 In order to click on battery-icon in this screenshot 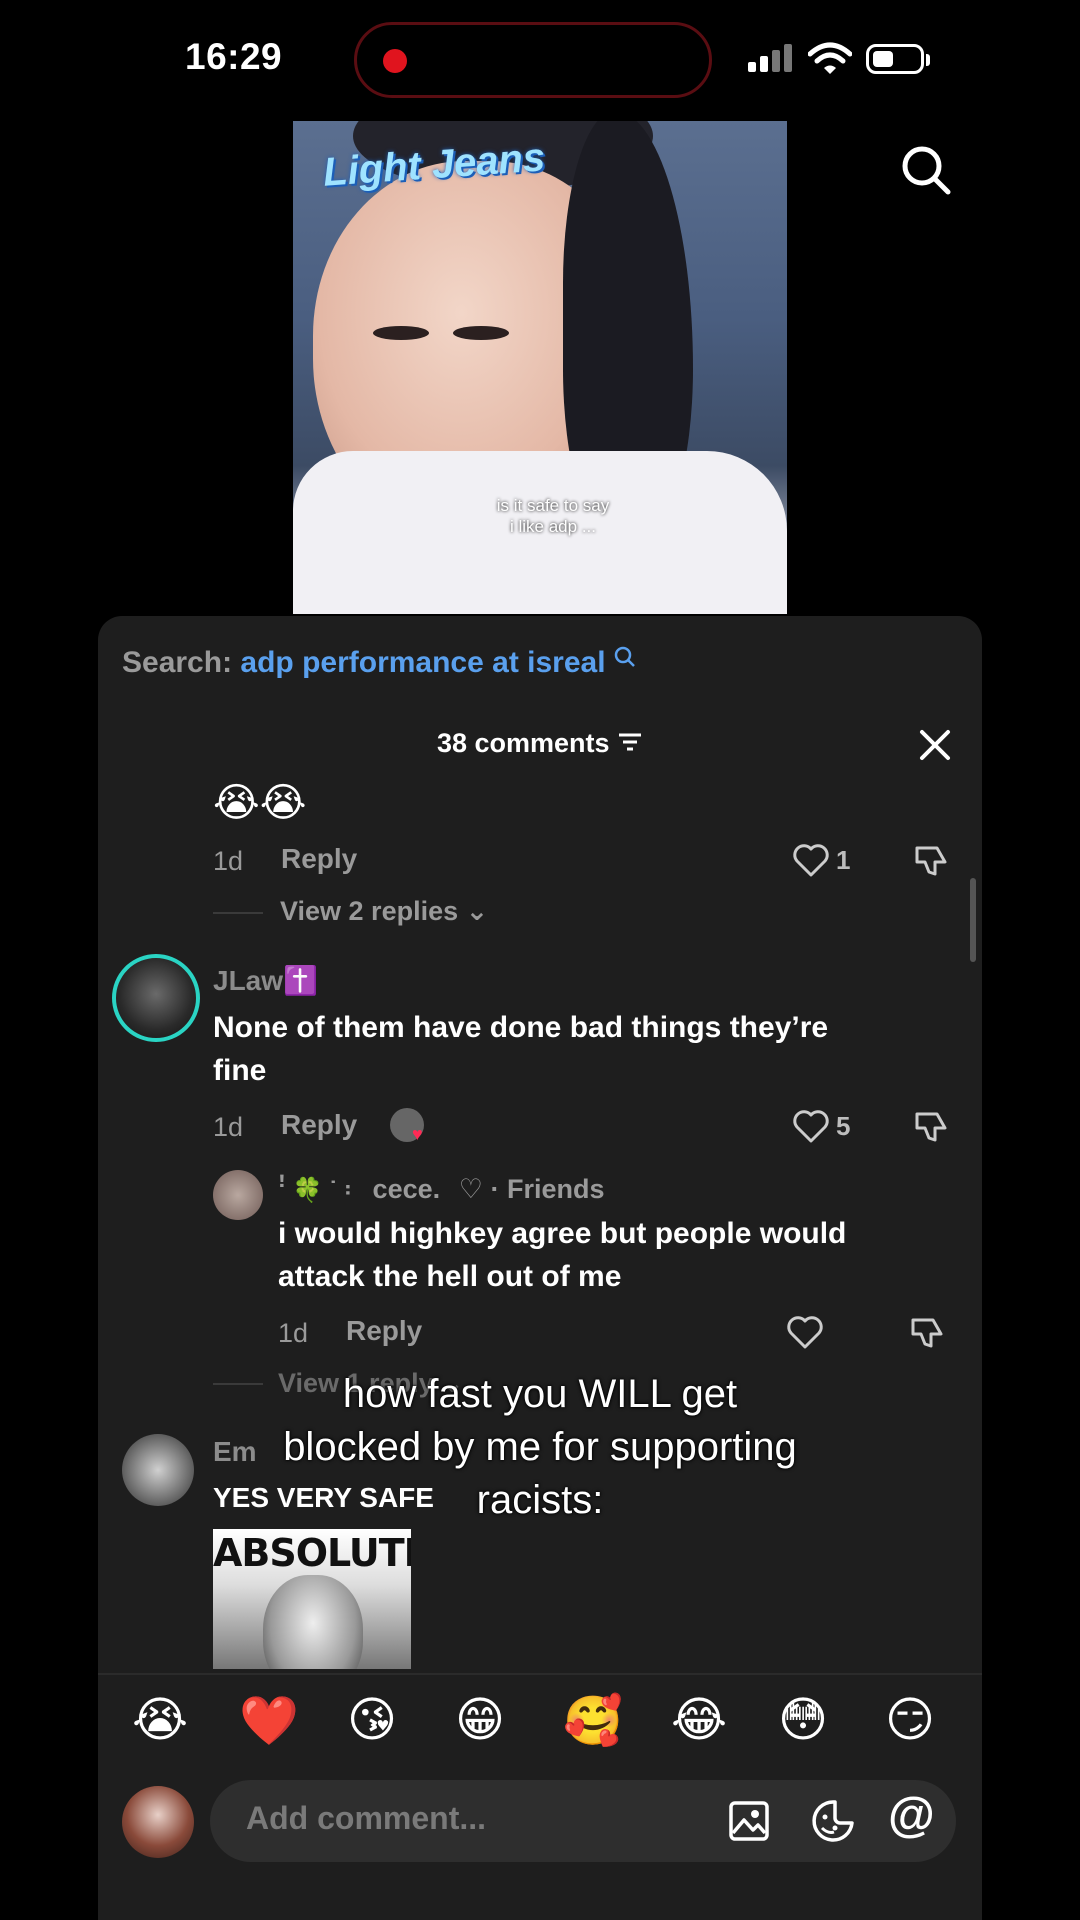, I will do `click(895, 59)`.